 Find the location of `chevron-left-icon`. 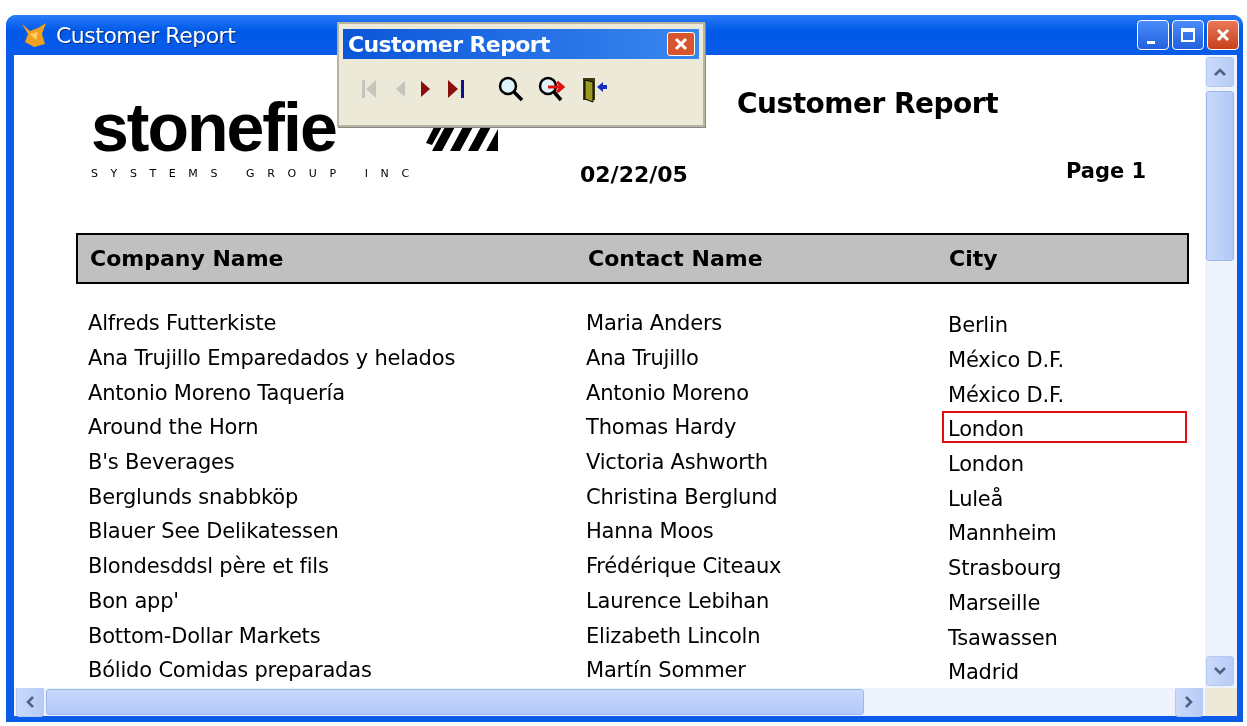

chevron-left-icon is located at coordinates (30, 702).